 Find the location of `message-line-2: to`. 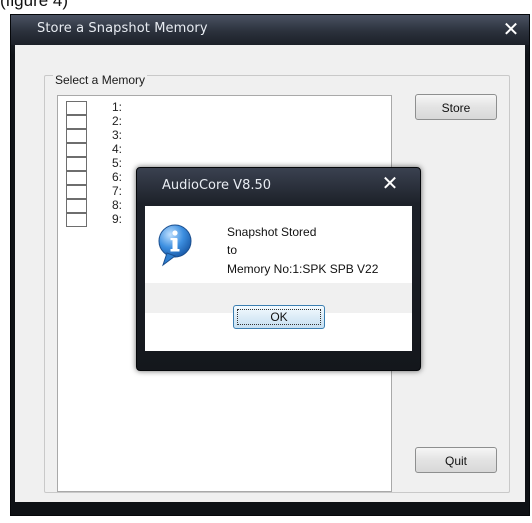

message-line-2: to is located at coordinates (232, 250).